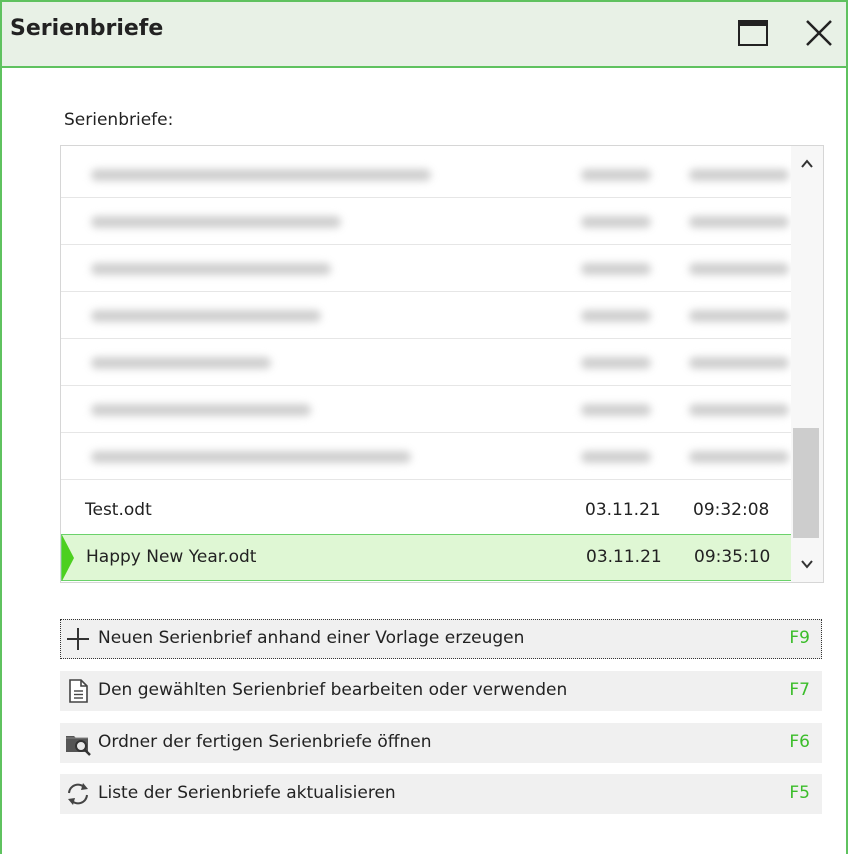 This screenshot has height=854, width=848. What do you see at coordinates (807, 364) in the screenshot?
I see `list-scrollbar` at bounding box center [807, 364].